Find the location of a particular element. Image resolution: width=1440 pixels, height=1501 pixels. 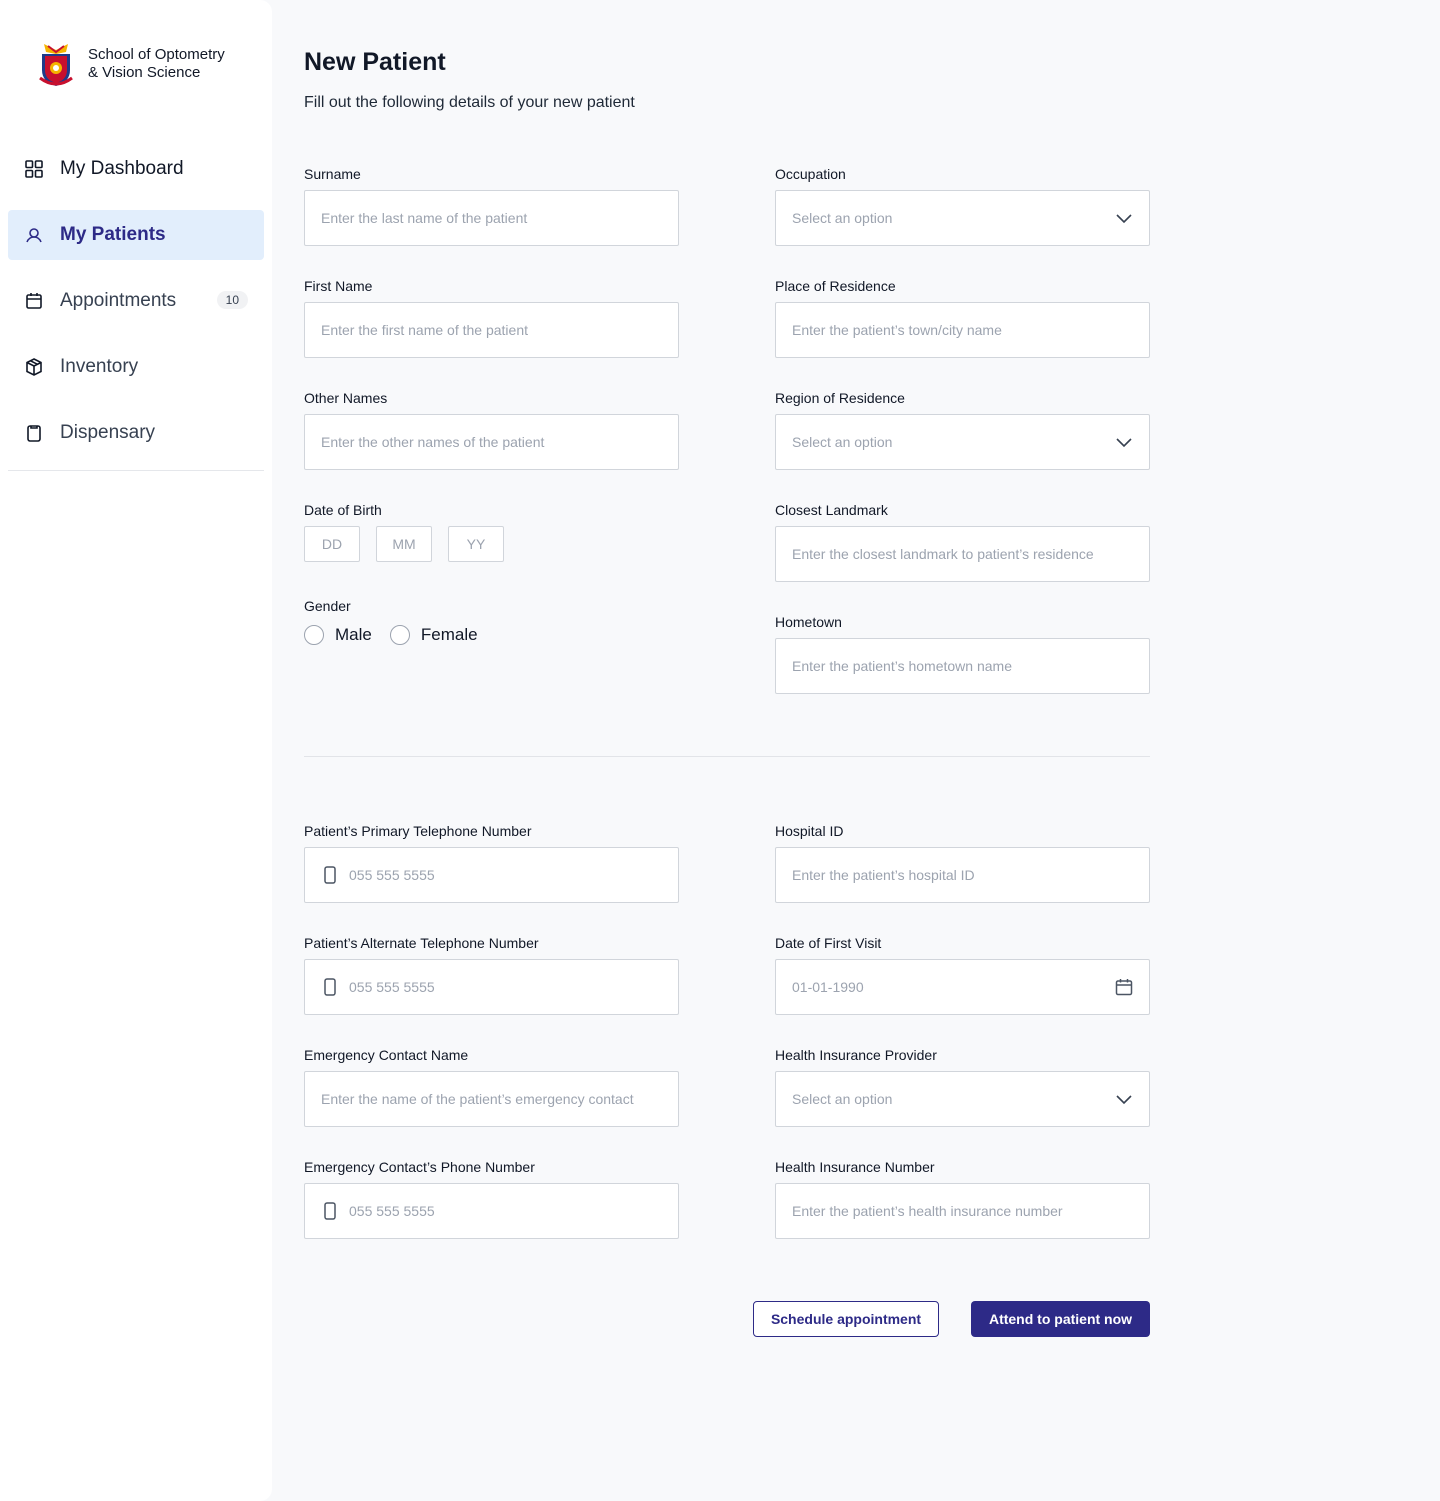

clipboard-icon is located at coordinates (34, 433).